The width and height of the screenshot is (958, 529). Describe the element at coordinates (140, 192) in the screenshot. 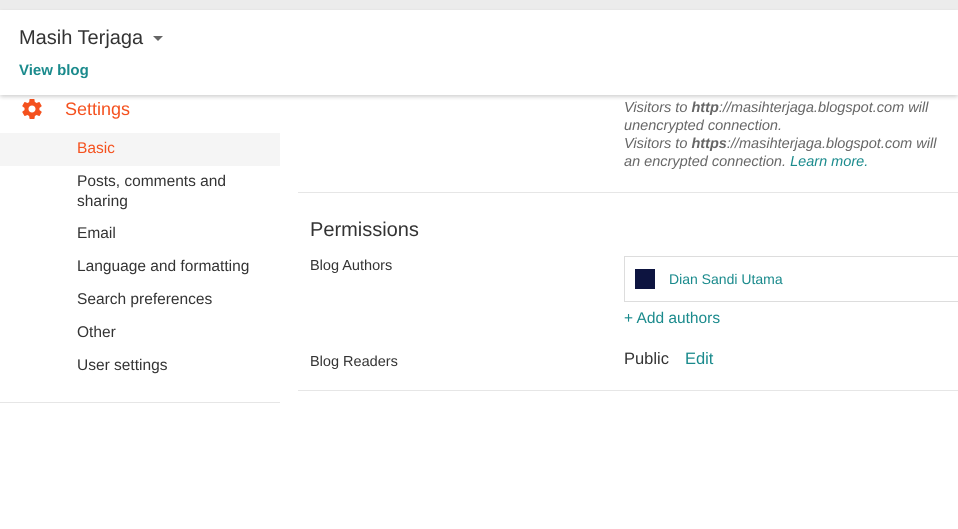

I see `sidebar-item: Posts, comments and sharing` at that location.